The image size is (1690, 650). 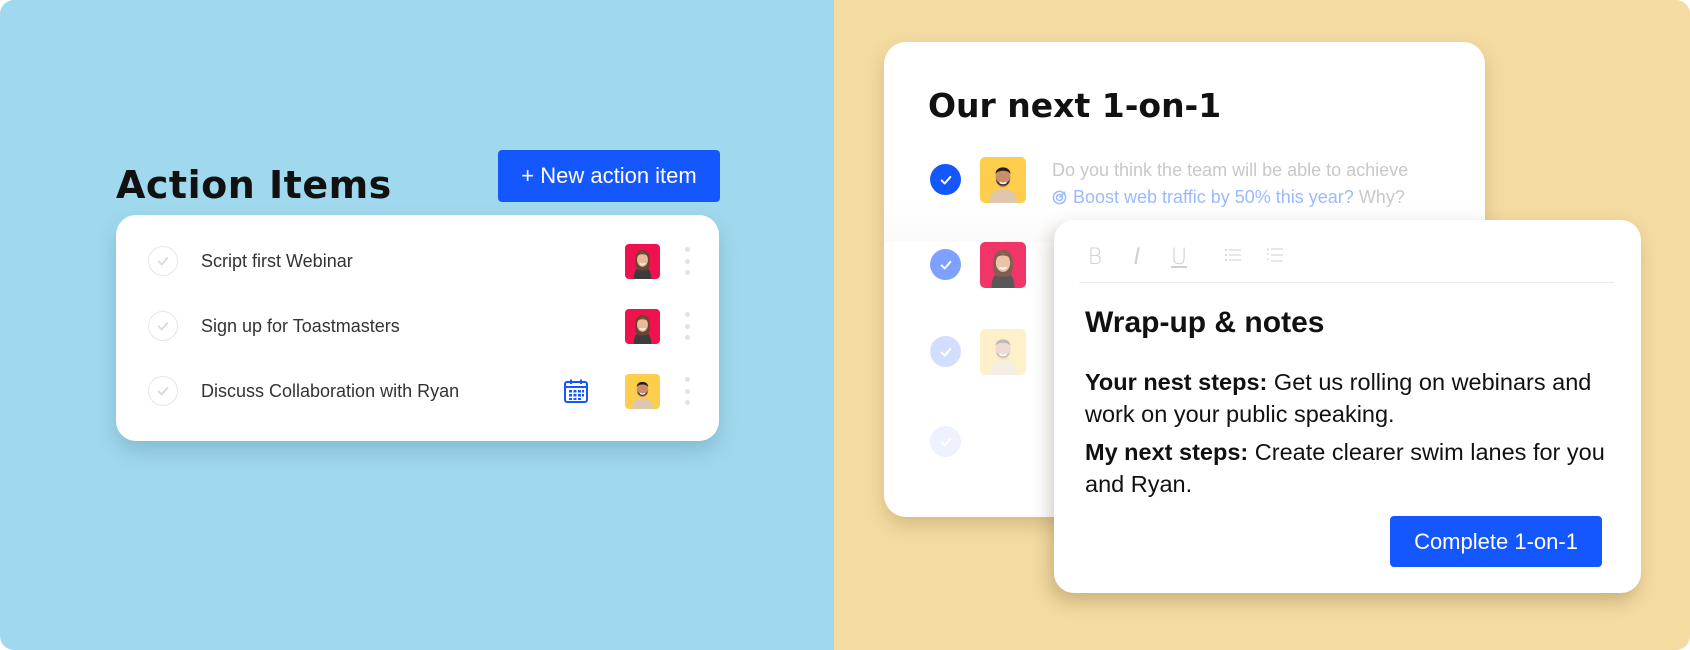 What do you see at coordinates (1496, 541) in the screenshot?
I see `complete-one-on-one-button: Complete 1-on-1` at bounding box center [1496, 541].